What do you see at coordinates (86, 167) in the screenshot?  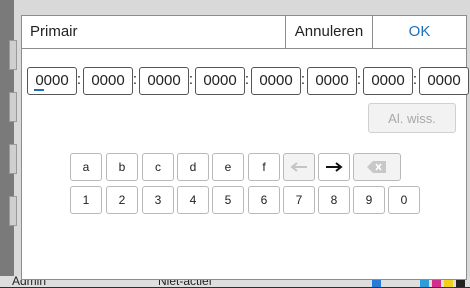 I see `key-a: a` at bounding box center [86, 167].